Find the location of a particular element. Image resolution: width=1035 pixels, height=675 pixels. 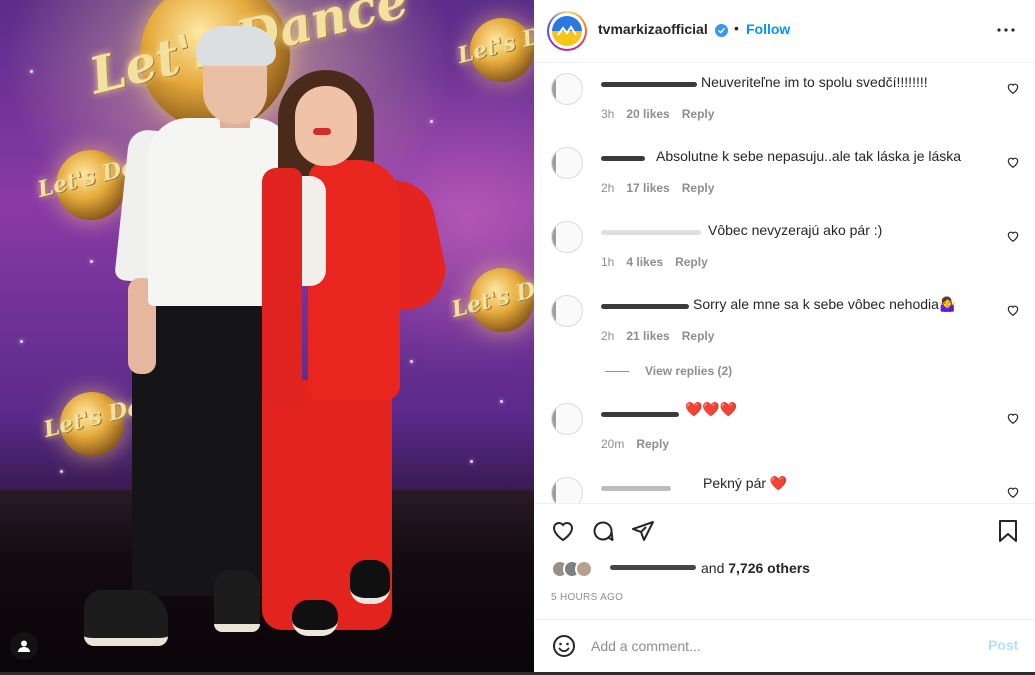

comment-meta: 20m Reply is located at coordinates (635, 444).